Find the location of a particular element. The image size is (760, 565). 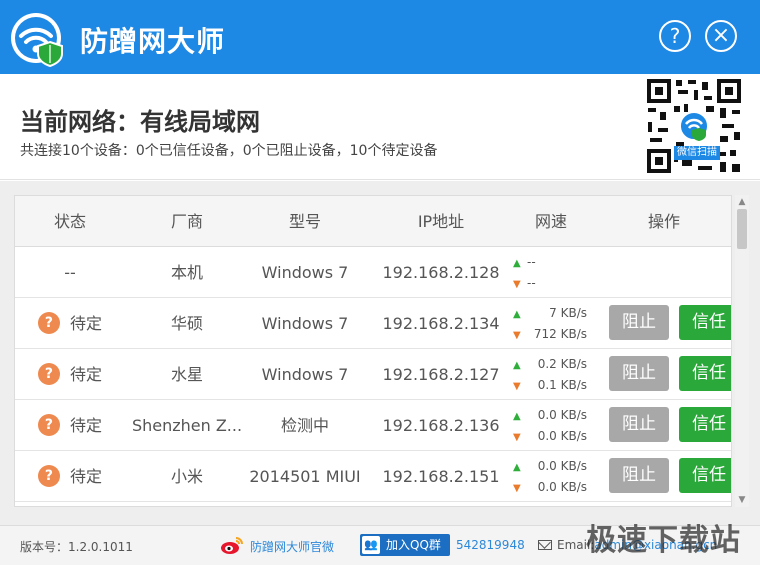

row-status: -- is located at coordinates (70, 272).